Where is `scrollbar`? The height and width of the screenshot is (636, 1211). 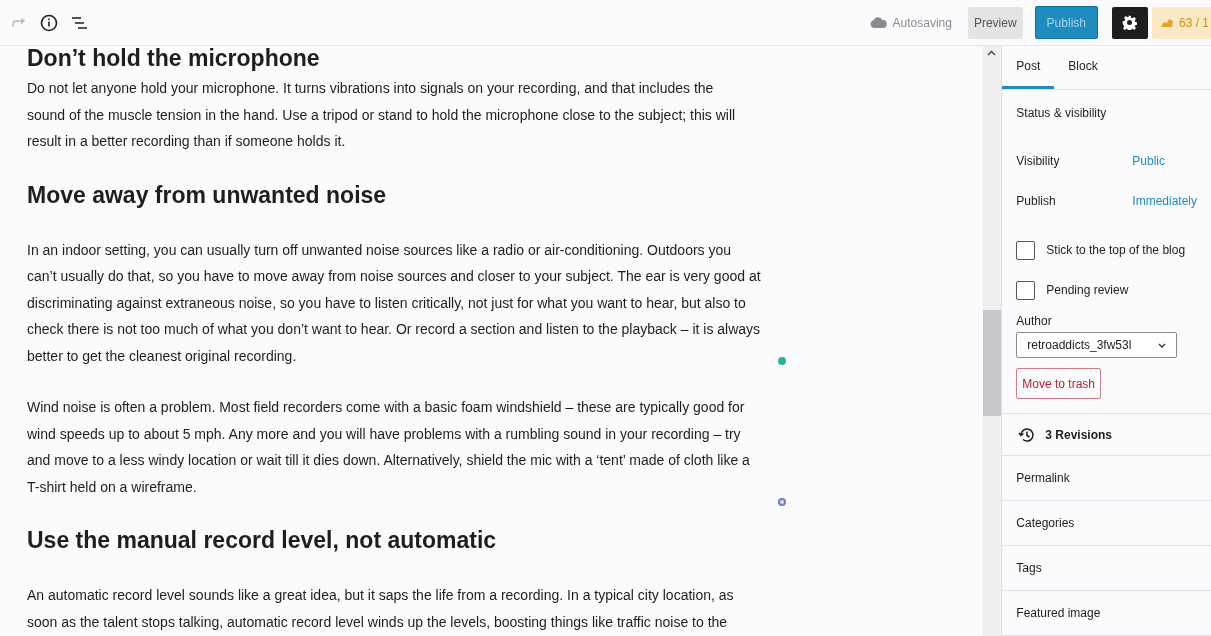 scrollbar is located at coordinates (992, 341).